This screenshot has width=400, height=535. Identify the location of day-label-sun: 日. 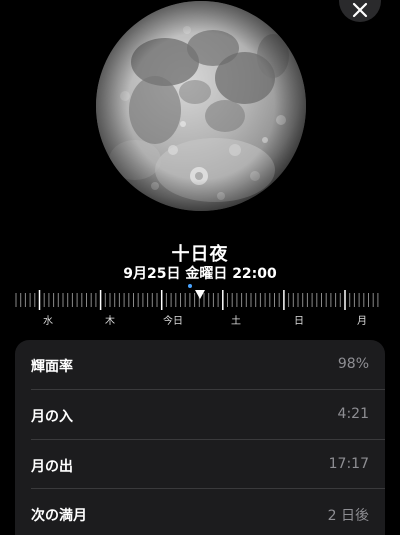
(299, 321).